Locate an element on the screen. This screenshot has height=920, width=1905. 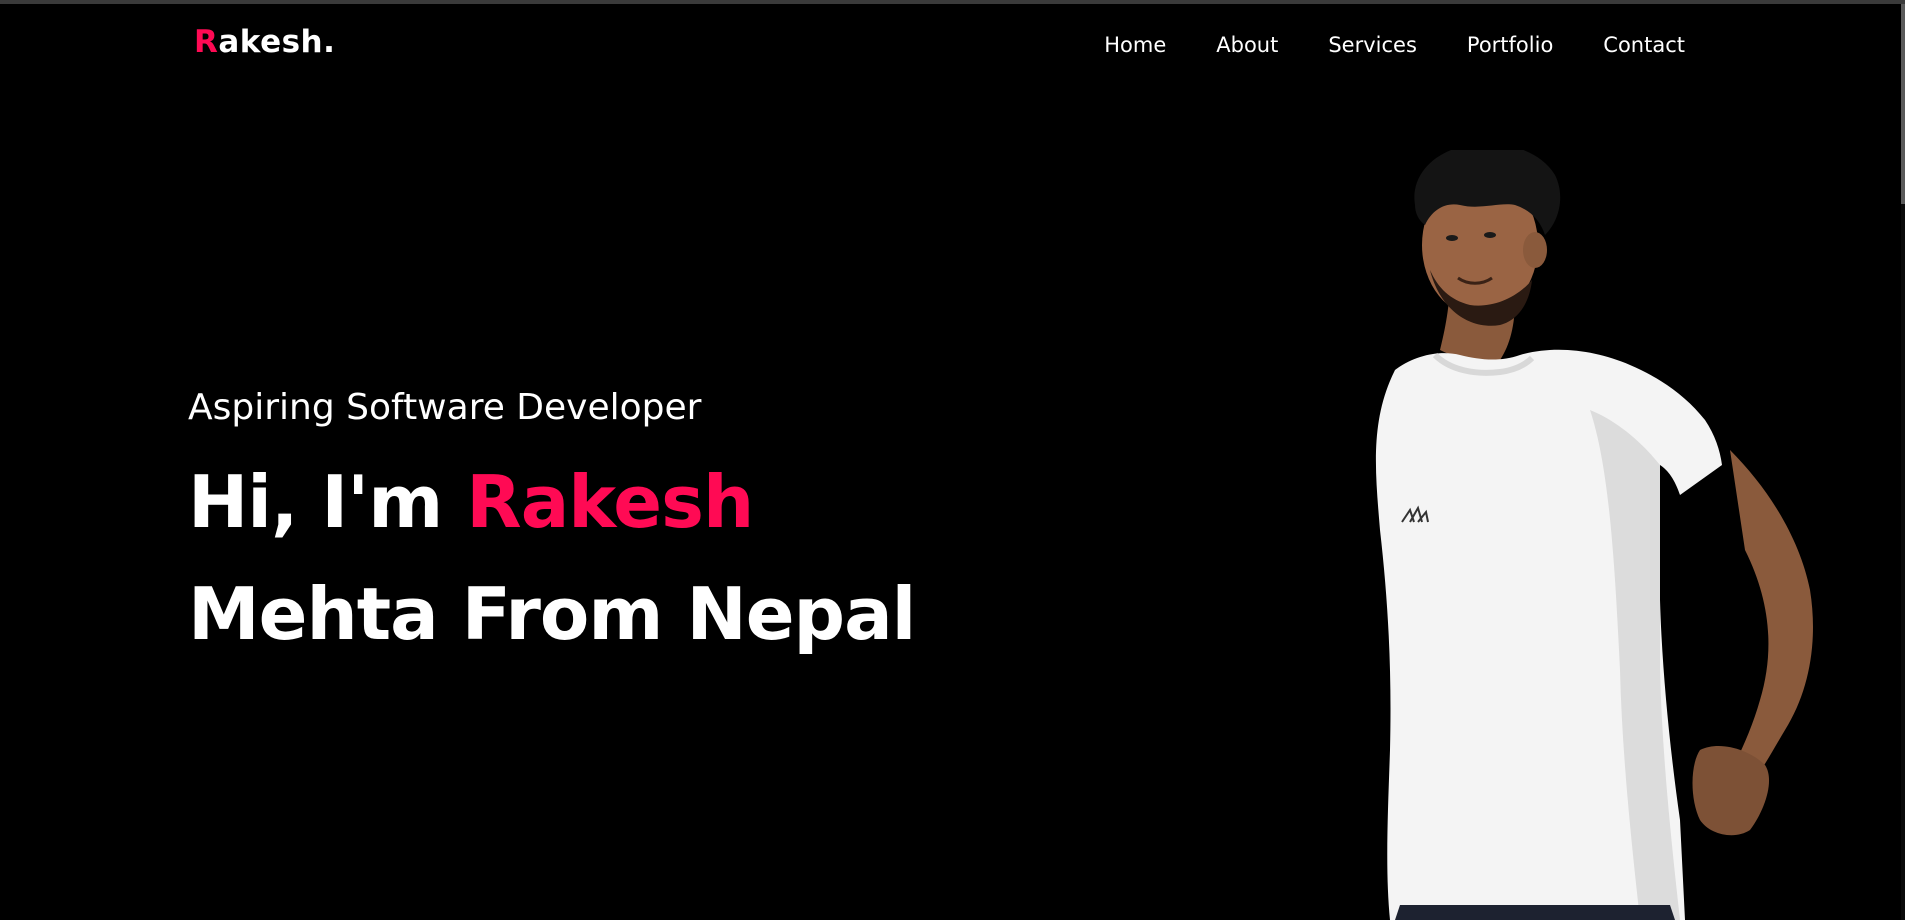
hero-subtitle: Aspiring Software Developer is located at coordinates (445, 407).